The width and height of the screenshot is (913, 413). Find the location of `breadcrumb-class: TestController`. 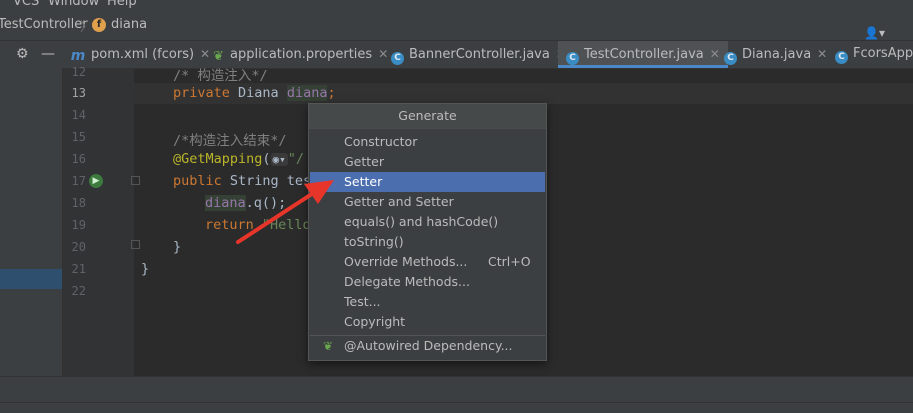

breadcrumb-class: TestController is located at coordinates (44, 24).